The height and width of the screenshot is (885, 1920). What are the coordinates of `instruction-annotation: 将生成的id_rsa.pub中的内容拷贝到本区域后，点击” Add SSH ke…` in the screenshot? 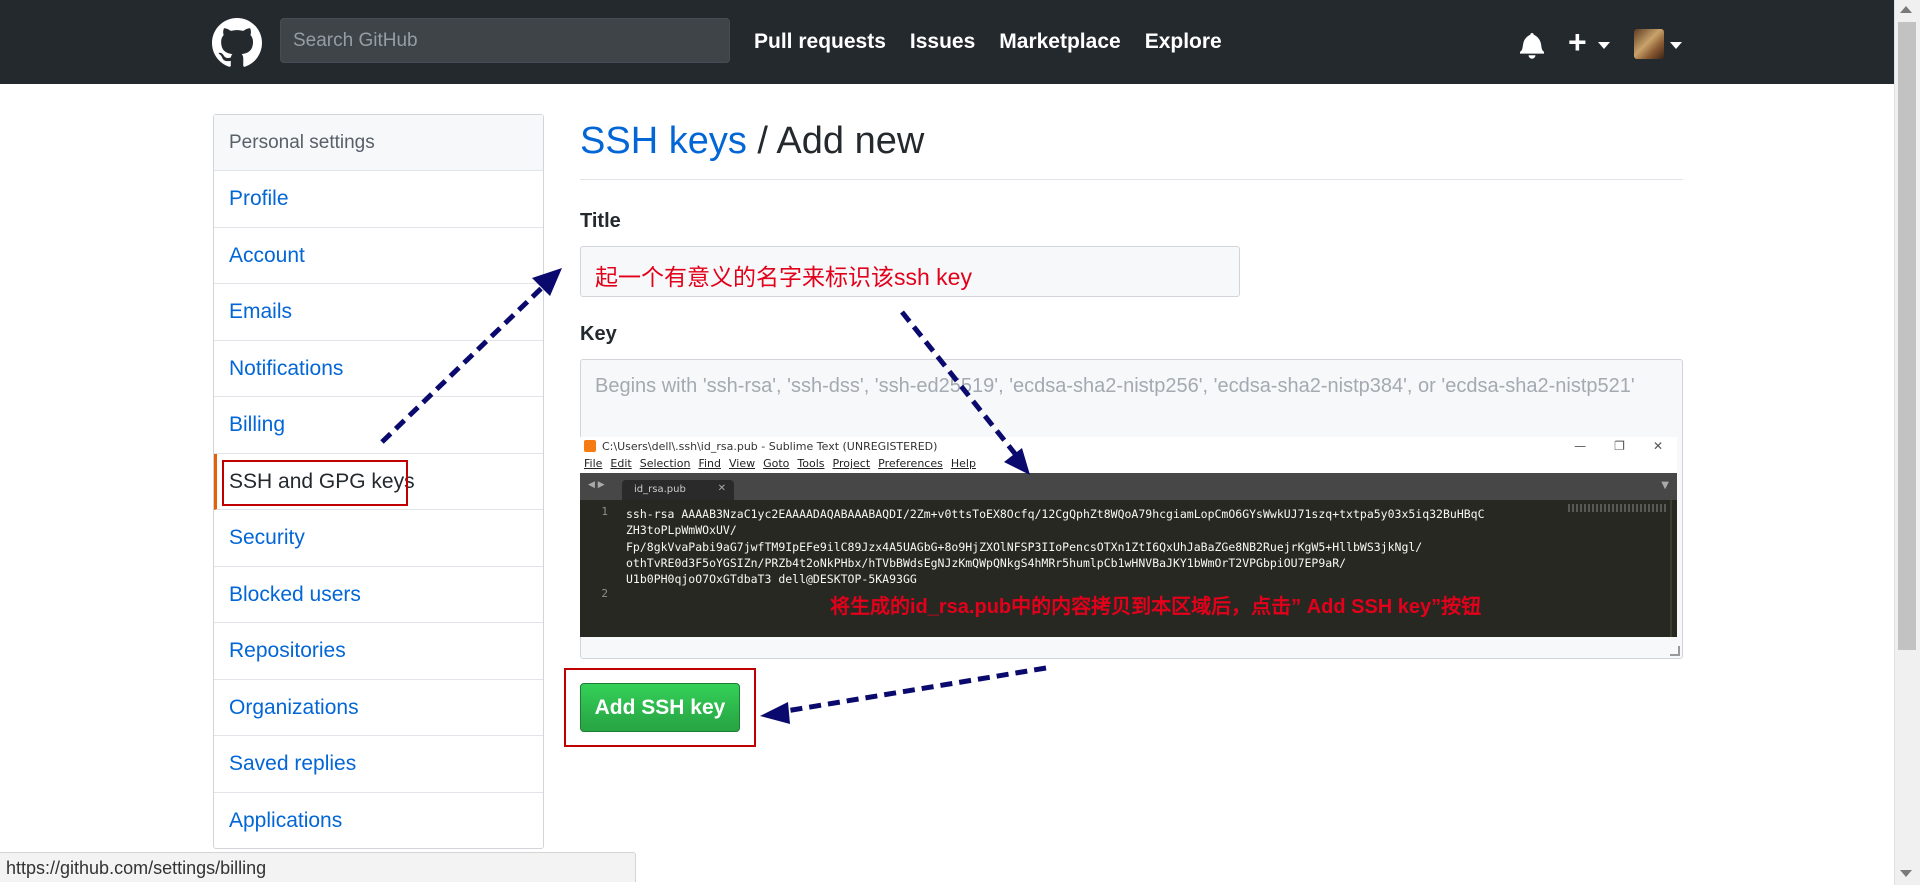 It's located at (1156, 607).